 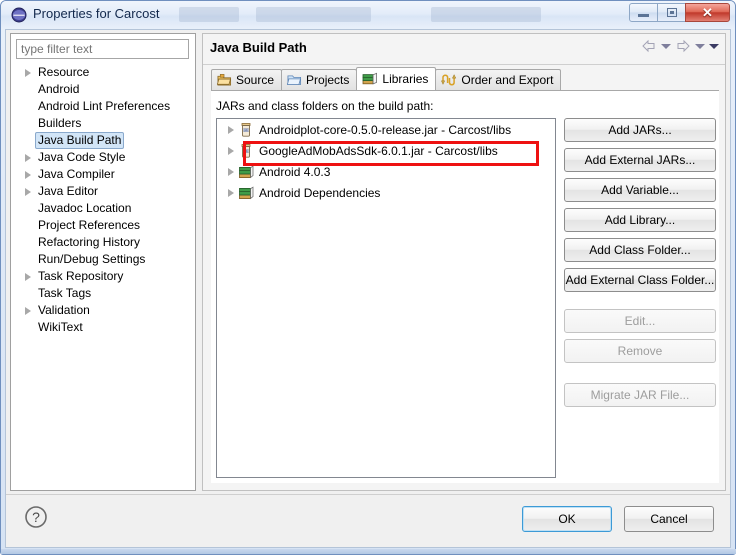 What do you see at coordinates (103, 191) in the screenshot?
I see `sidebar-item-java-editor: Java Editor` at bounding box center [103, 191].